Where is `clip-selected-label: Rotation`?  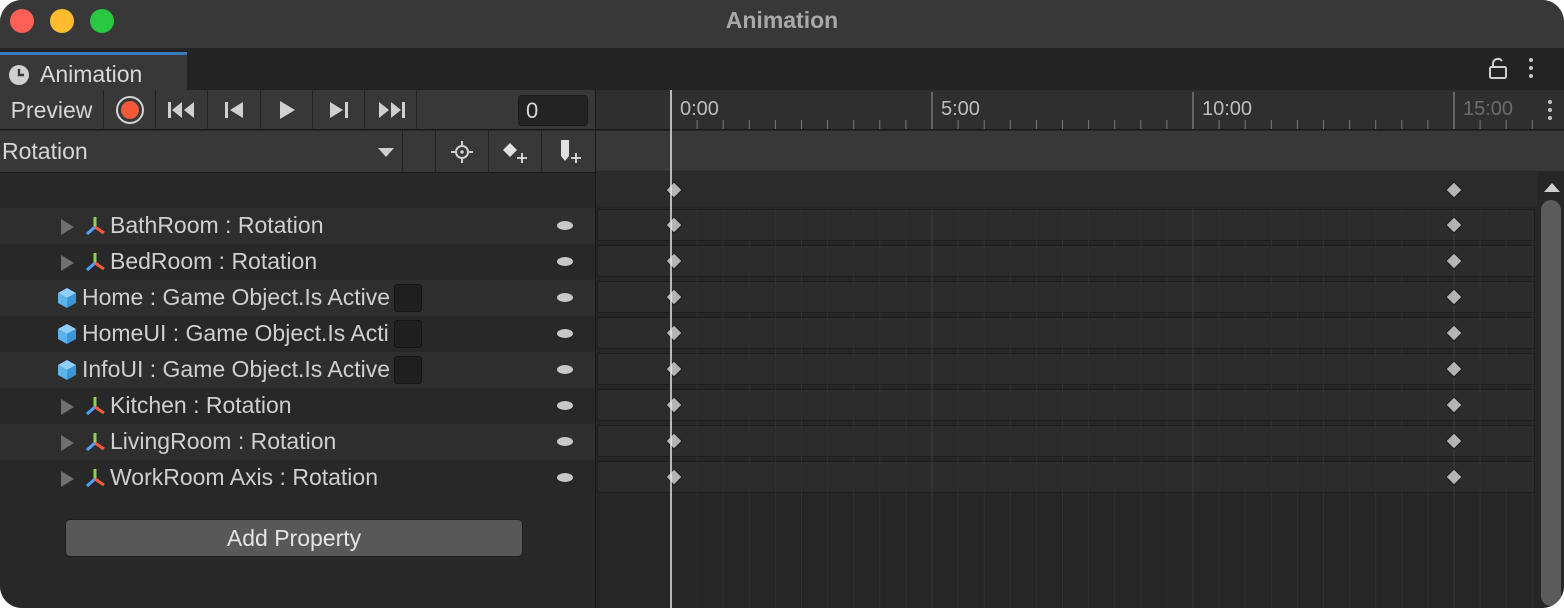
clip-selected-label: Rotation is located at coordinates (45, 151).